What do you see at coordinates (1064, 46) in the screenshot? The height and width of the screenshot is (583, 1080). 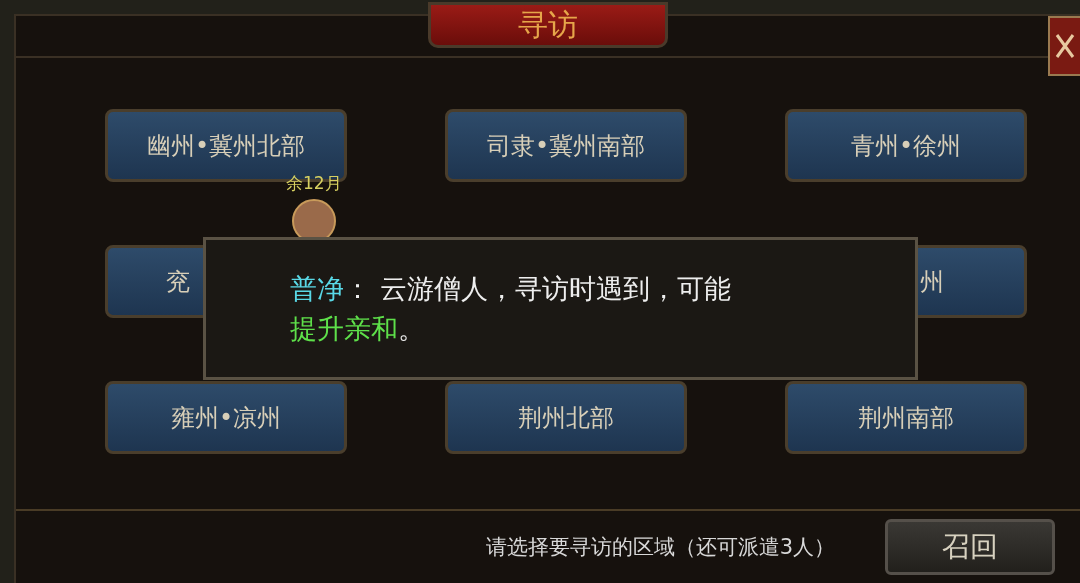 I see `close-button` at bounding box center [1064, 46].